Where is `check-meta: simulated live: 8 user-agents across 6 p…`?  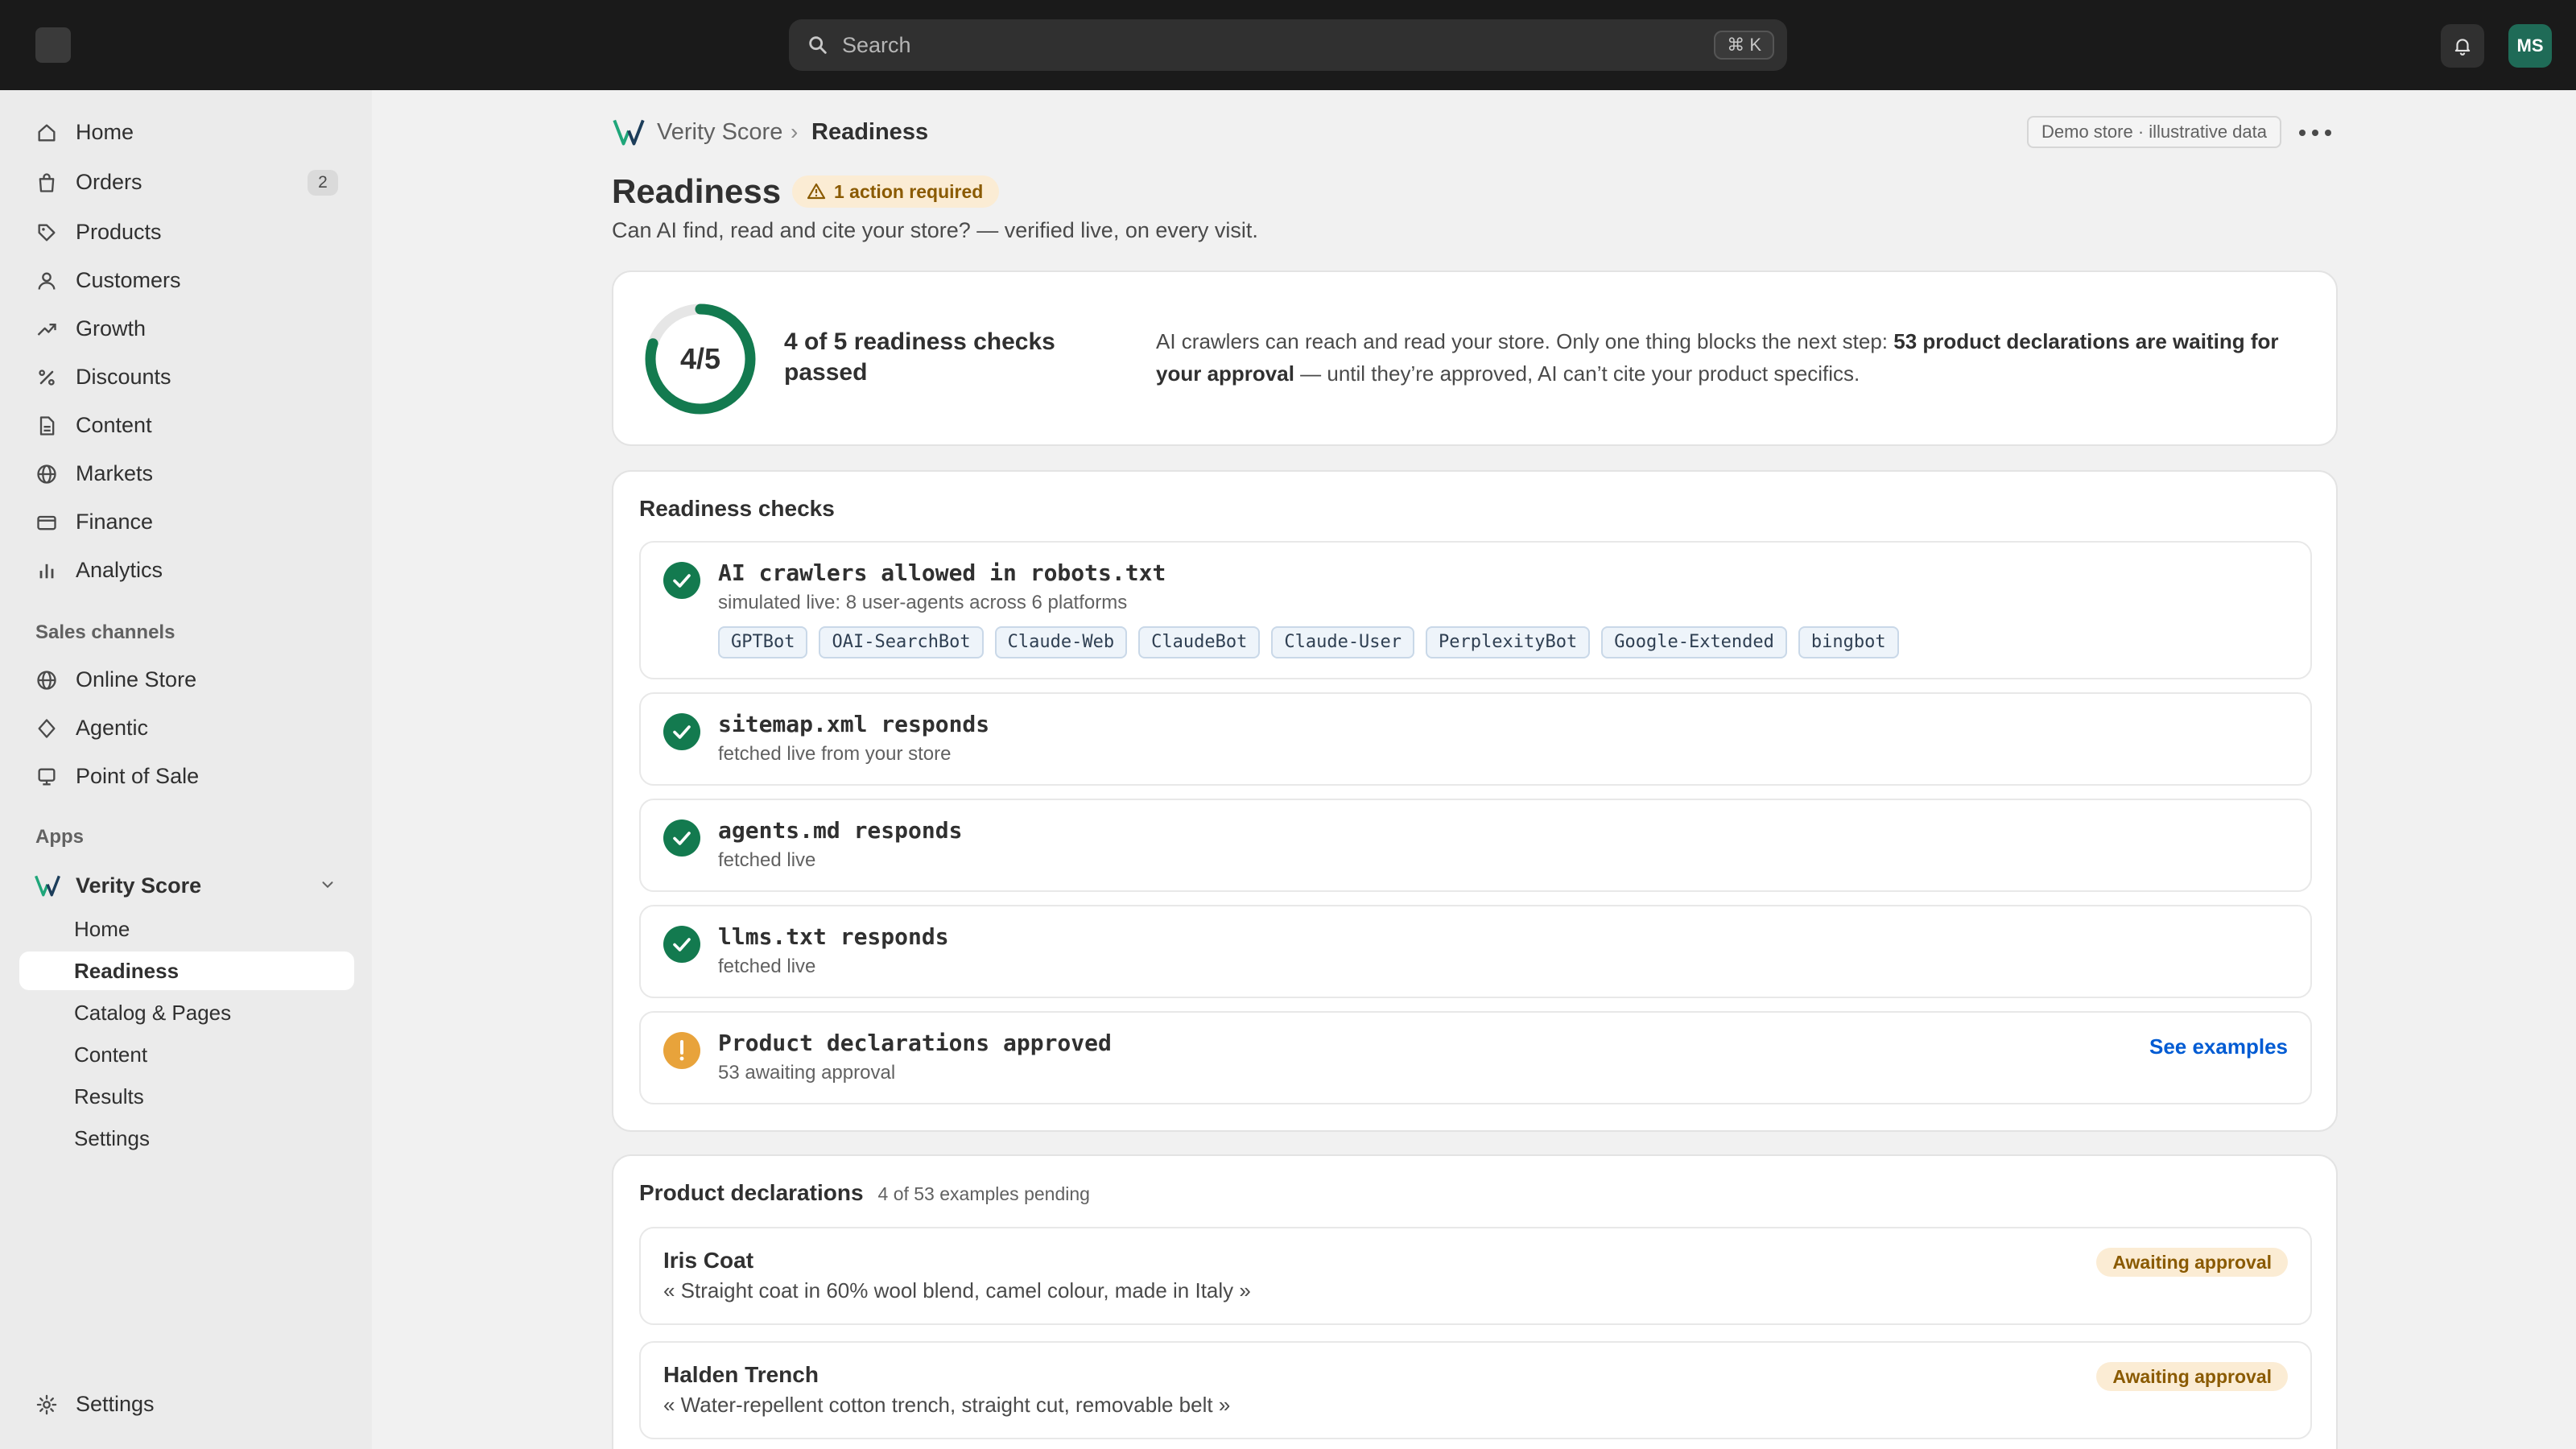 check-meta: simulated live: 8 user-agents across 6 p… is located at coordinates (923, 602).